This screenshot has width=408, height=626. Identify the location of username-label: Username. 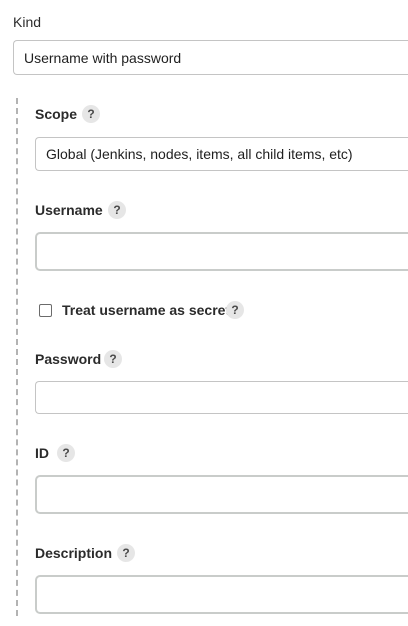
(69, 210).